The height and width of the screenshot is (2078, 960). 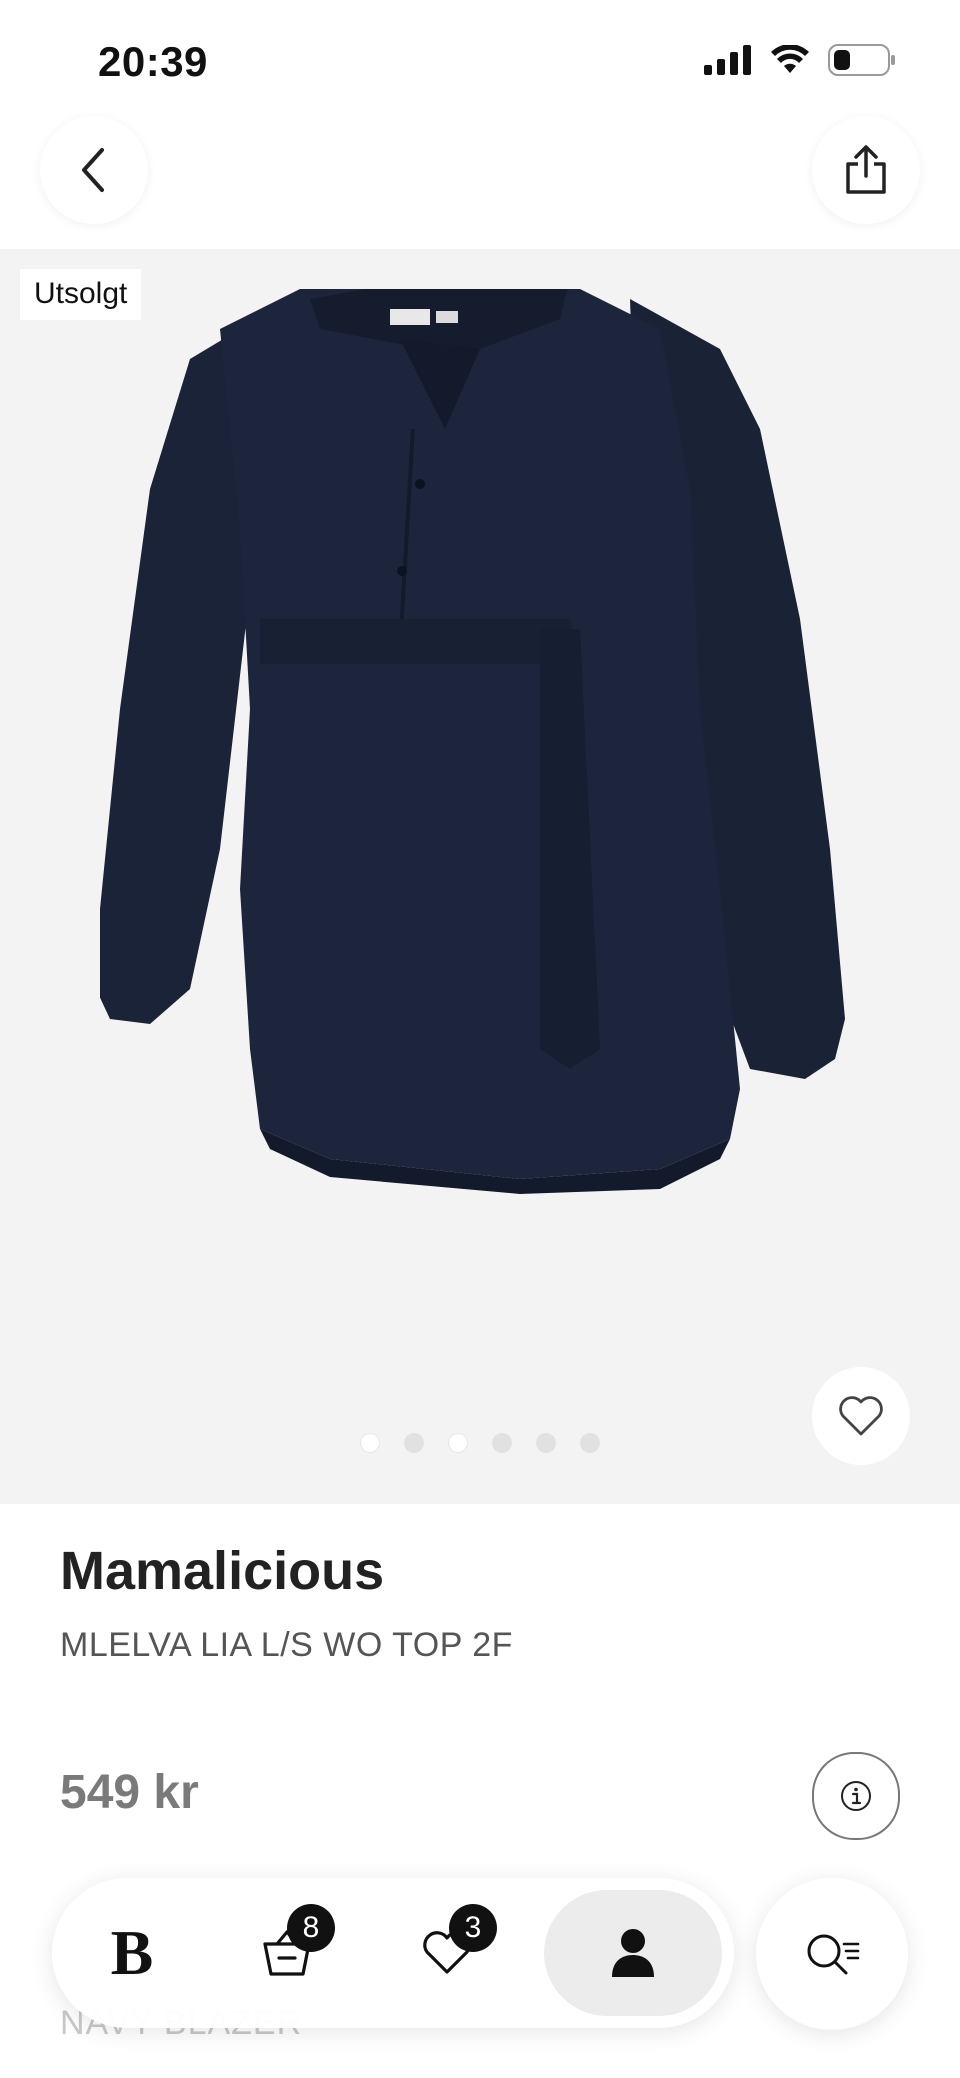 I want to click on share-button, so click(x=866, y=170).